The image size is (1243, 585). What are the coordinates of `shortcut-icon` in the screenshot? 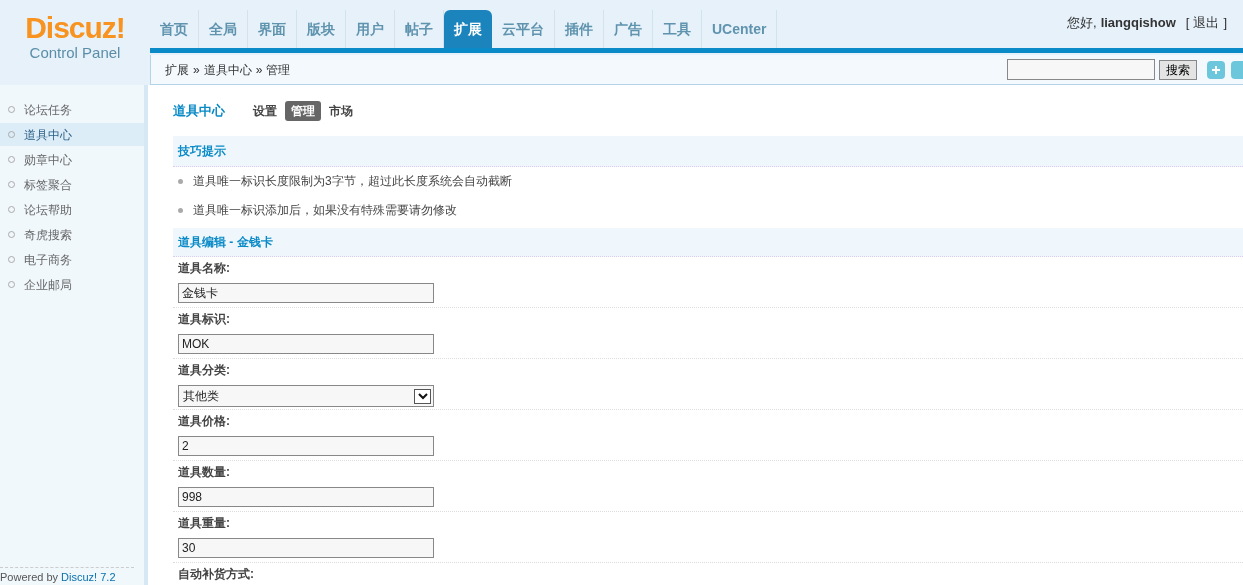 It's located at (1237, 69).